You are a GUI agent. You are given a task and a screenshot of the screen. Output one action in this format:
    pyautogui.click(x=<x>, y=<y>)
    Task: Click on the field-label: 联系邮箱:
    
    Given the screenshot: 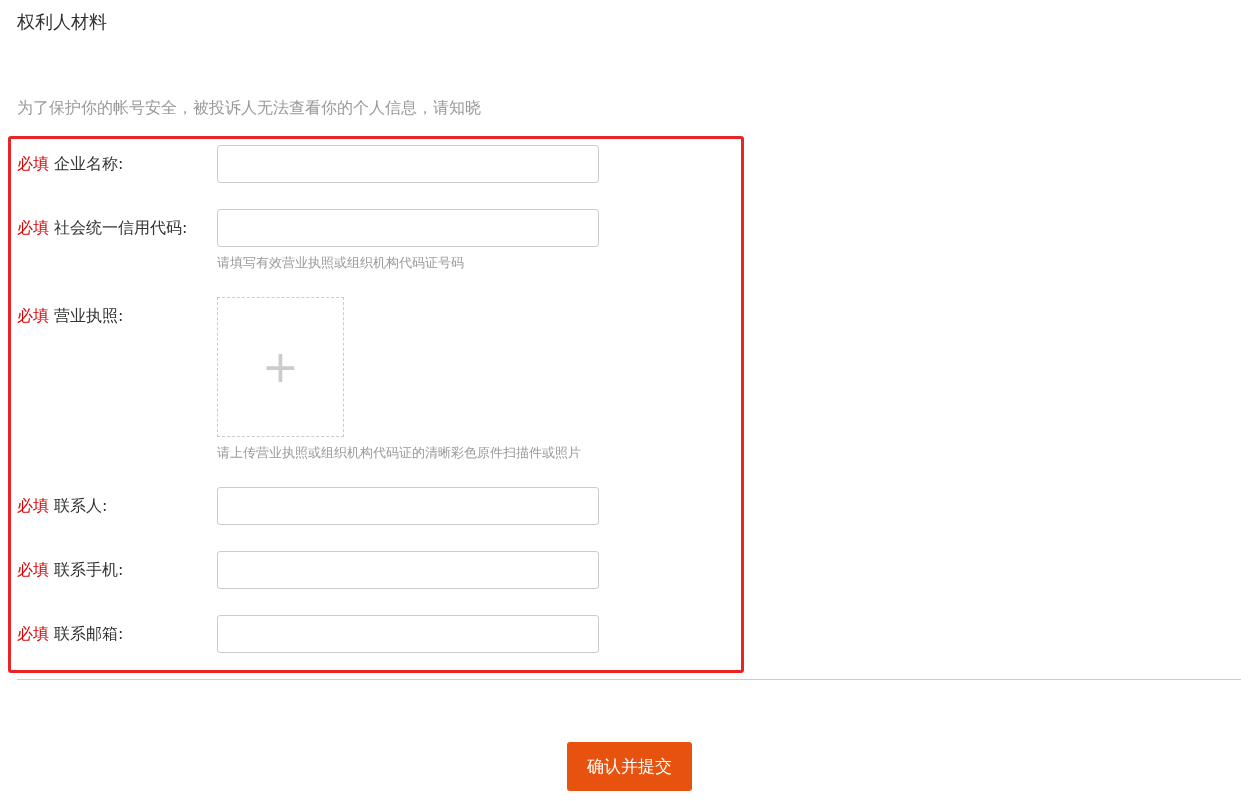 What is the action you would take?
    pyautogui.click(x=89, y=633)
    